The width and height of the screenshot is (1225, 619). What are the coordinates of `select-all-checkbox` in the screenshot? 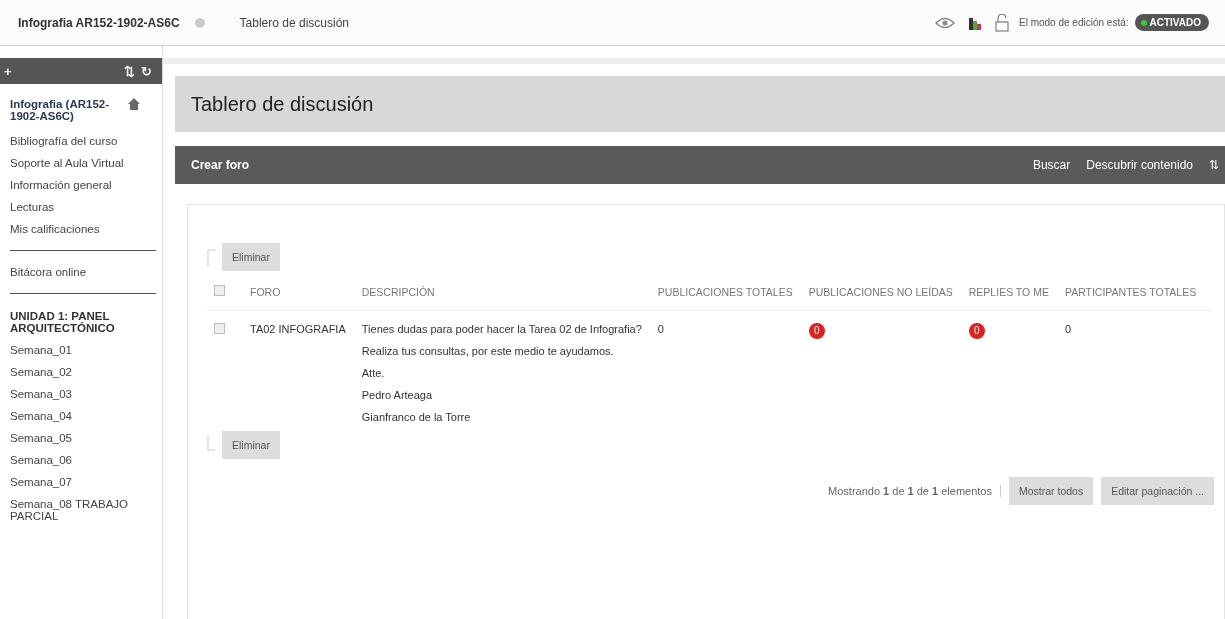 It's located at (219, 290).